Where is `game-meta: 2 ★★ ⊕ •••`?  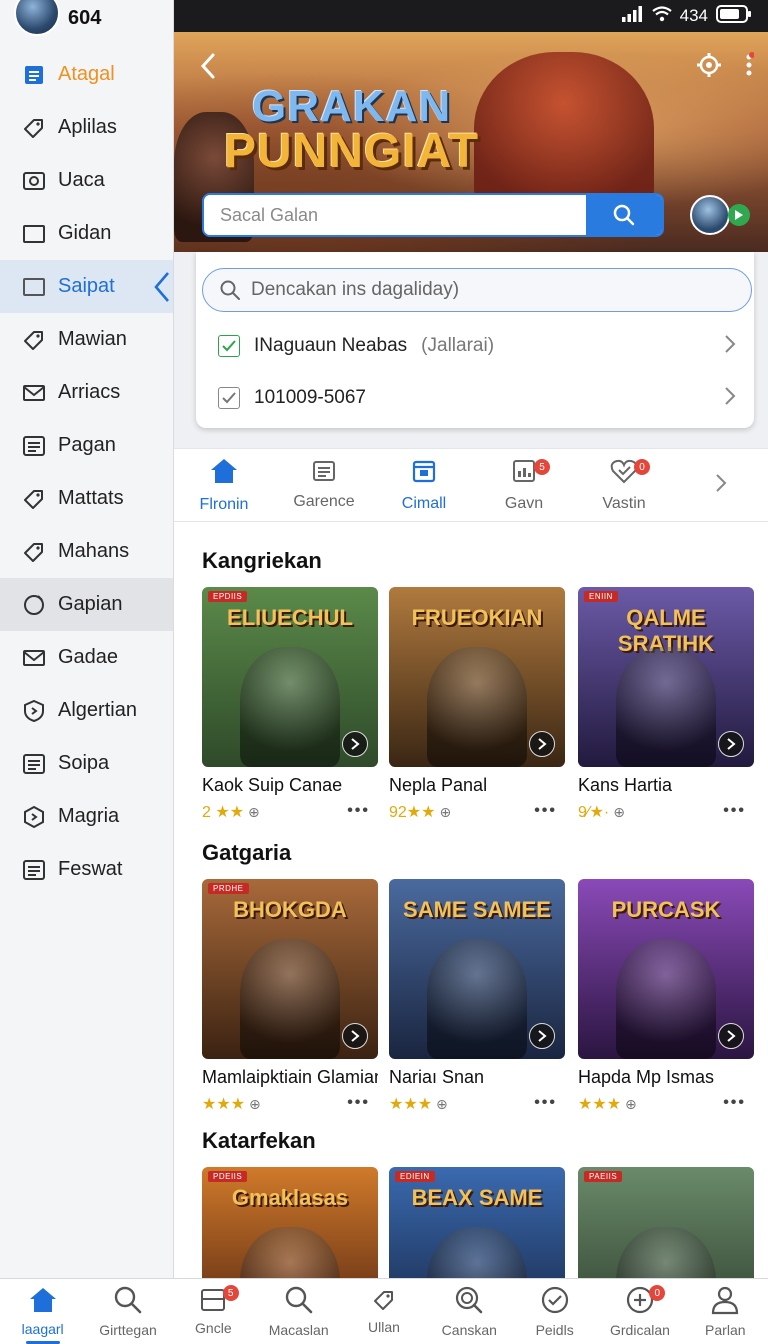
game-meta: 2 ★★ ⊕ ••• is located at coordinates (290, 812).